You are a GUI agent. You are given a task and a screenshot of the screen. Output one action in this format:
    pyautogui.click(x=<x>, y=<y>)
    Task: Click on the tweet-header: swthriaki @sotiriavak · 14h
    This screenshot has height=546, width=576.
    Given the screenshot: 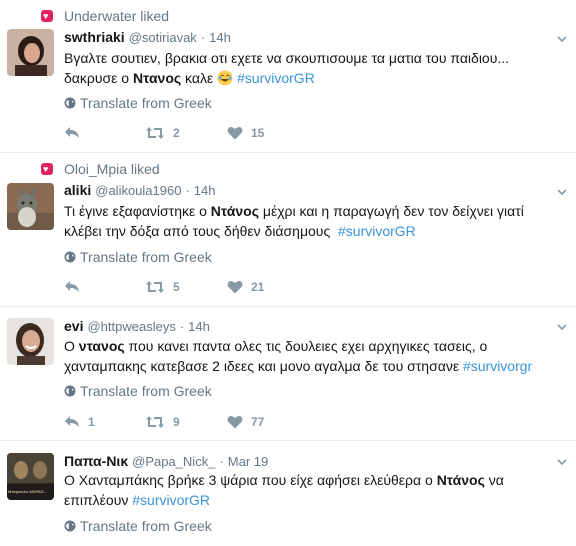 What is the action you would take?
    pyautogui.click(x=147, y=38)
    